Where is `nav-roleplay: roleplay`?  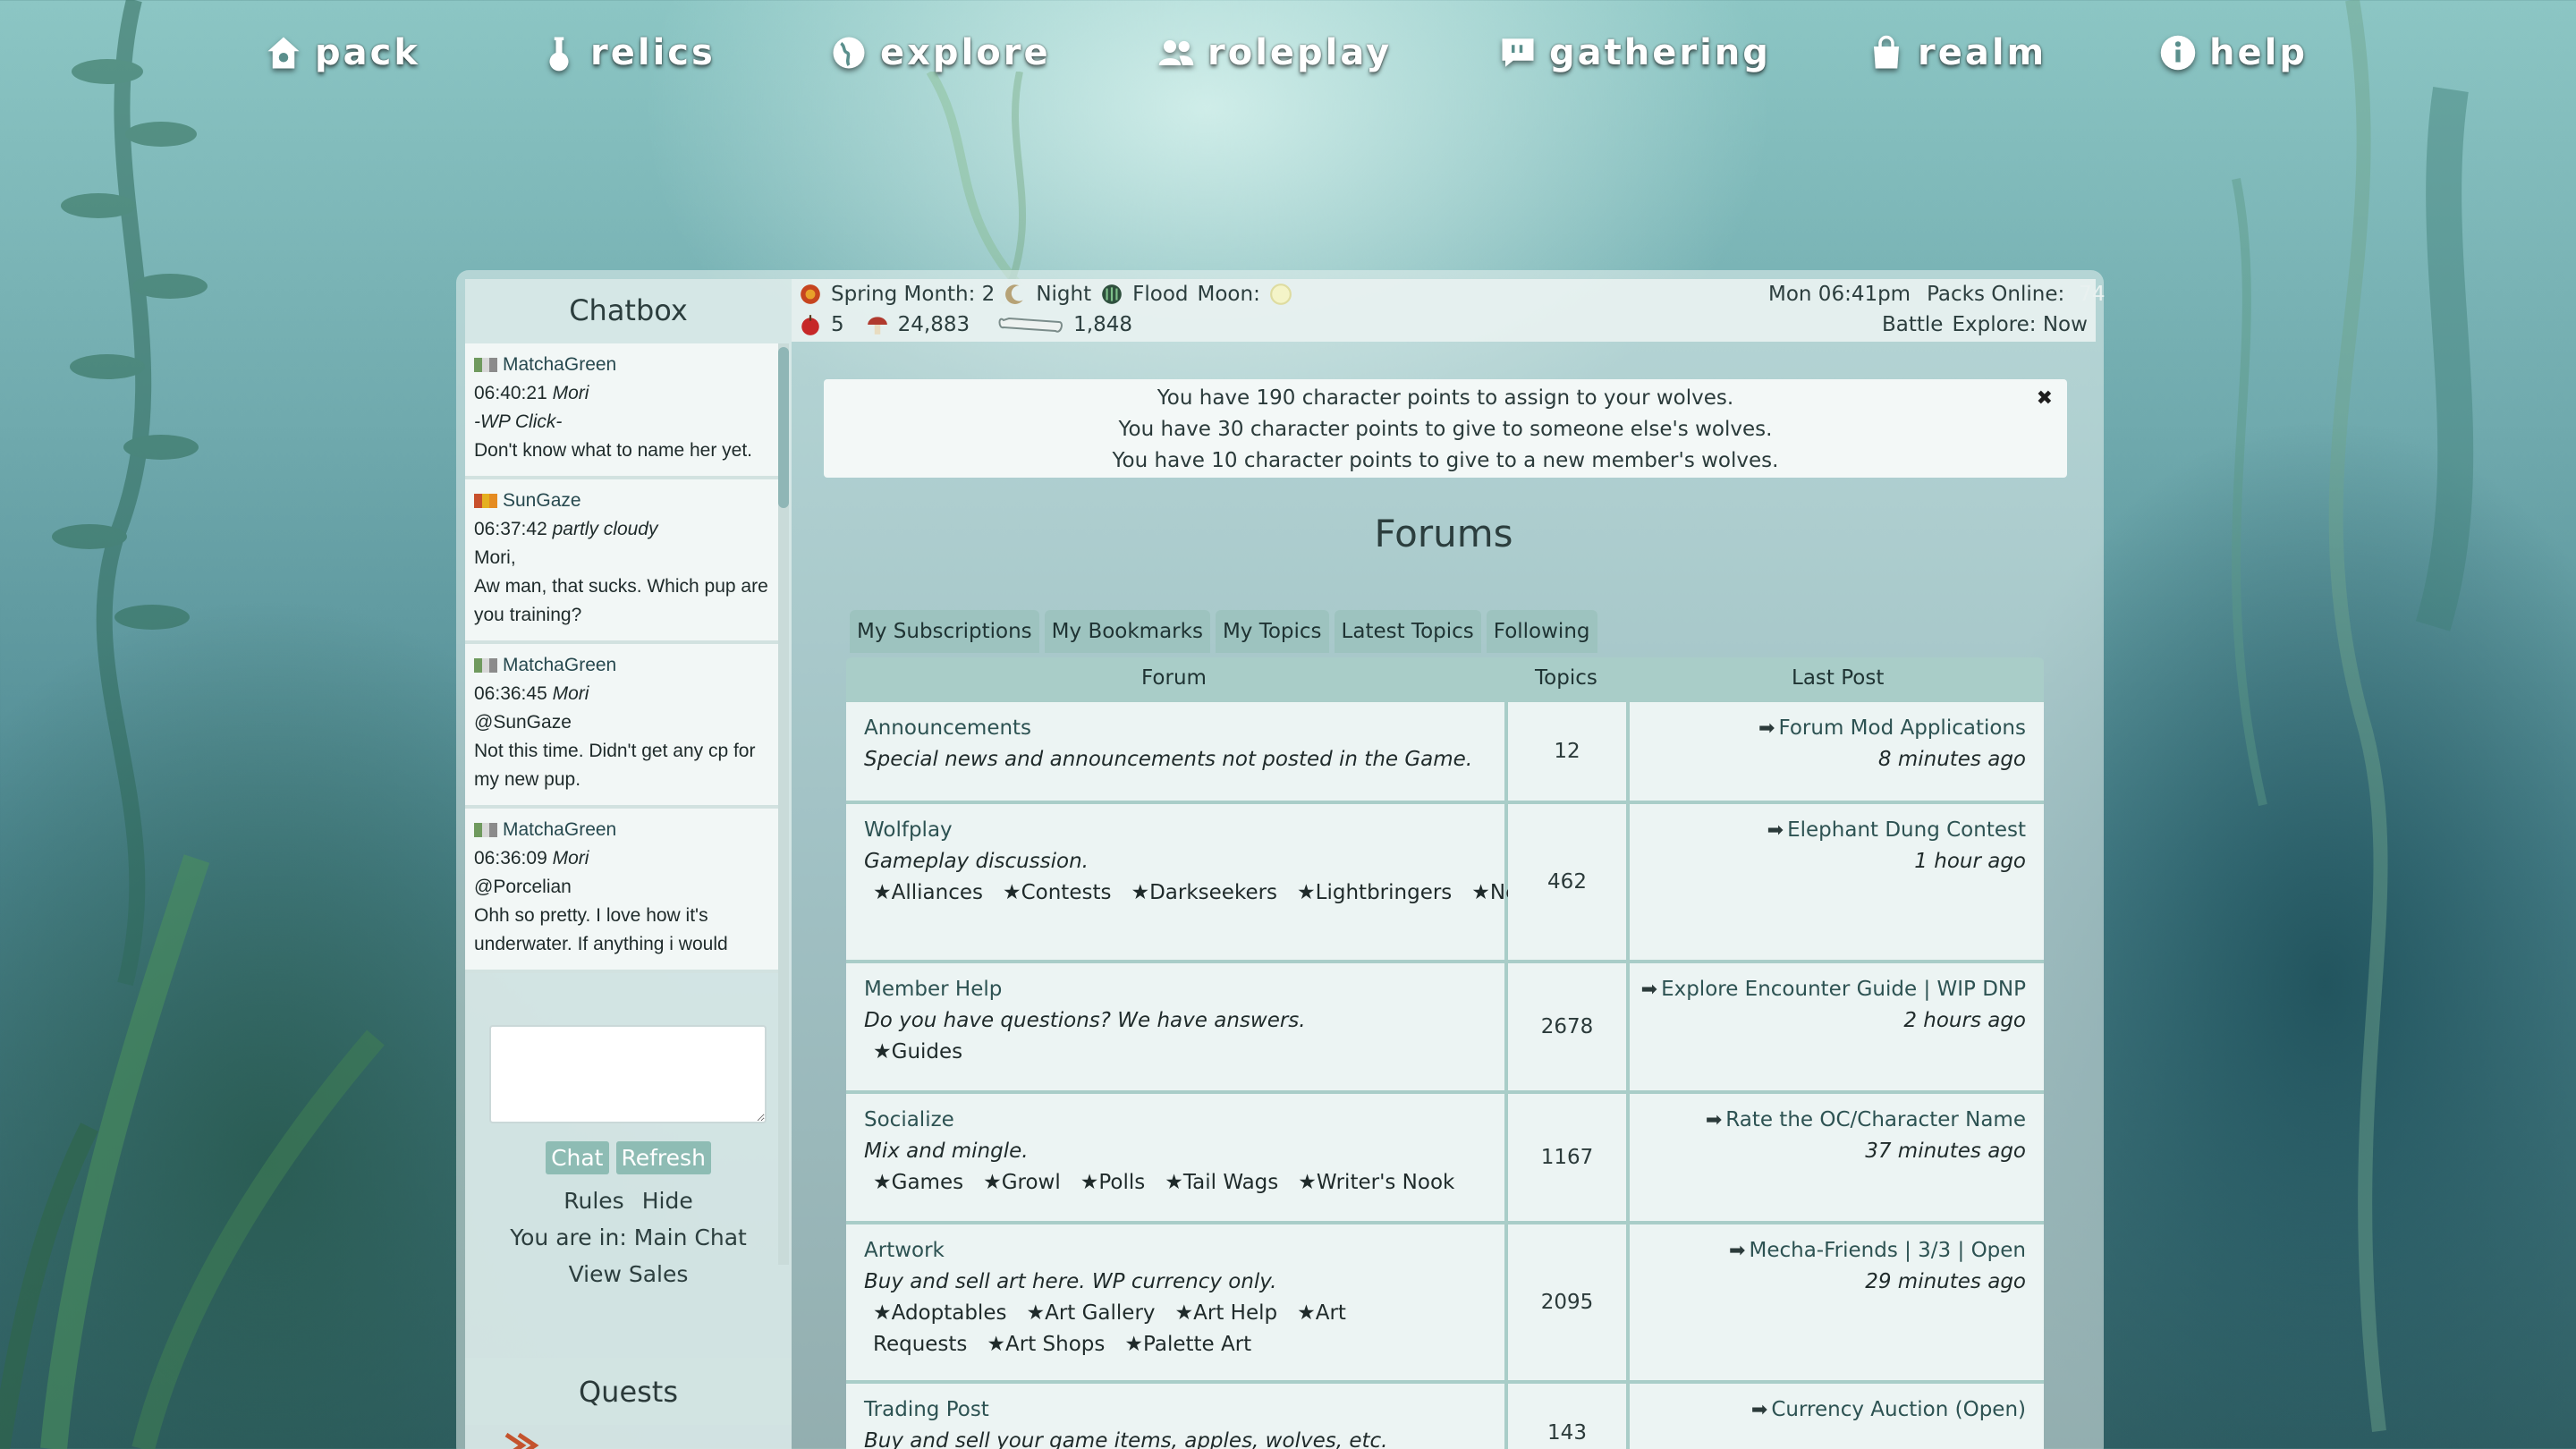
nav-roleplay: roleplay is located at coordinates (1274, 52).